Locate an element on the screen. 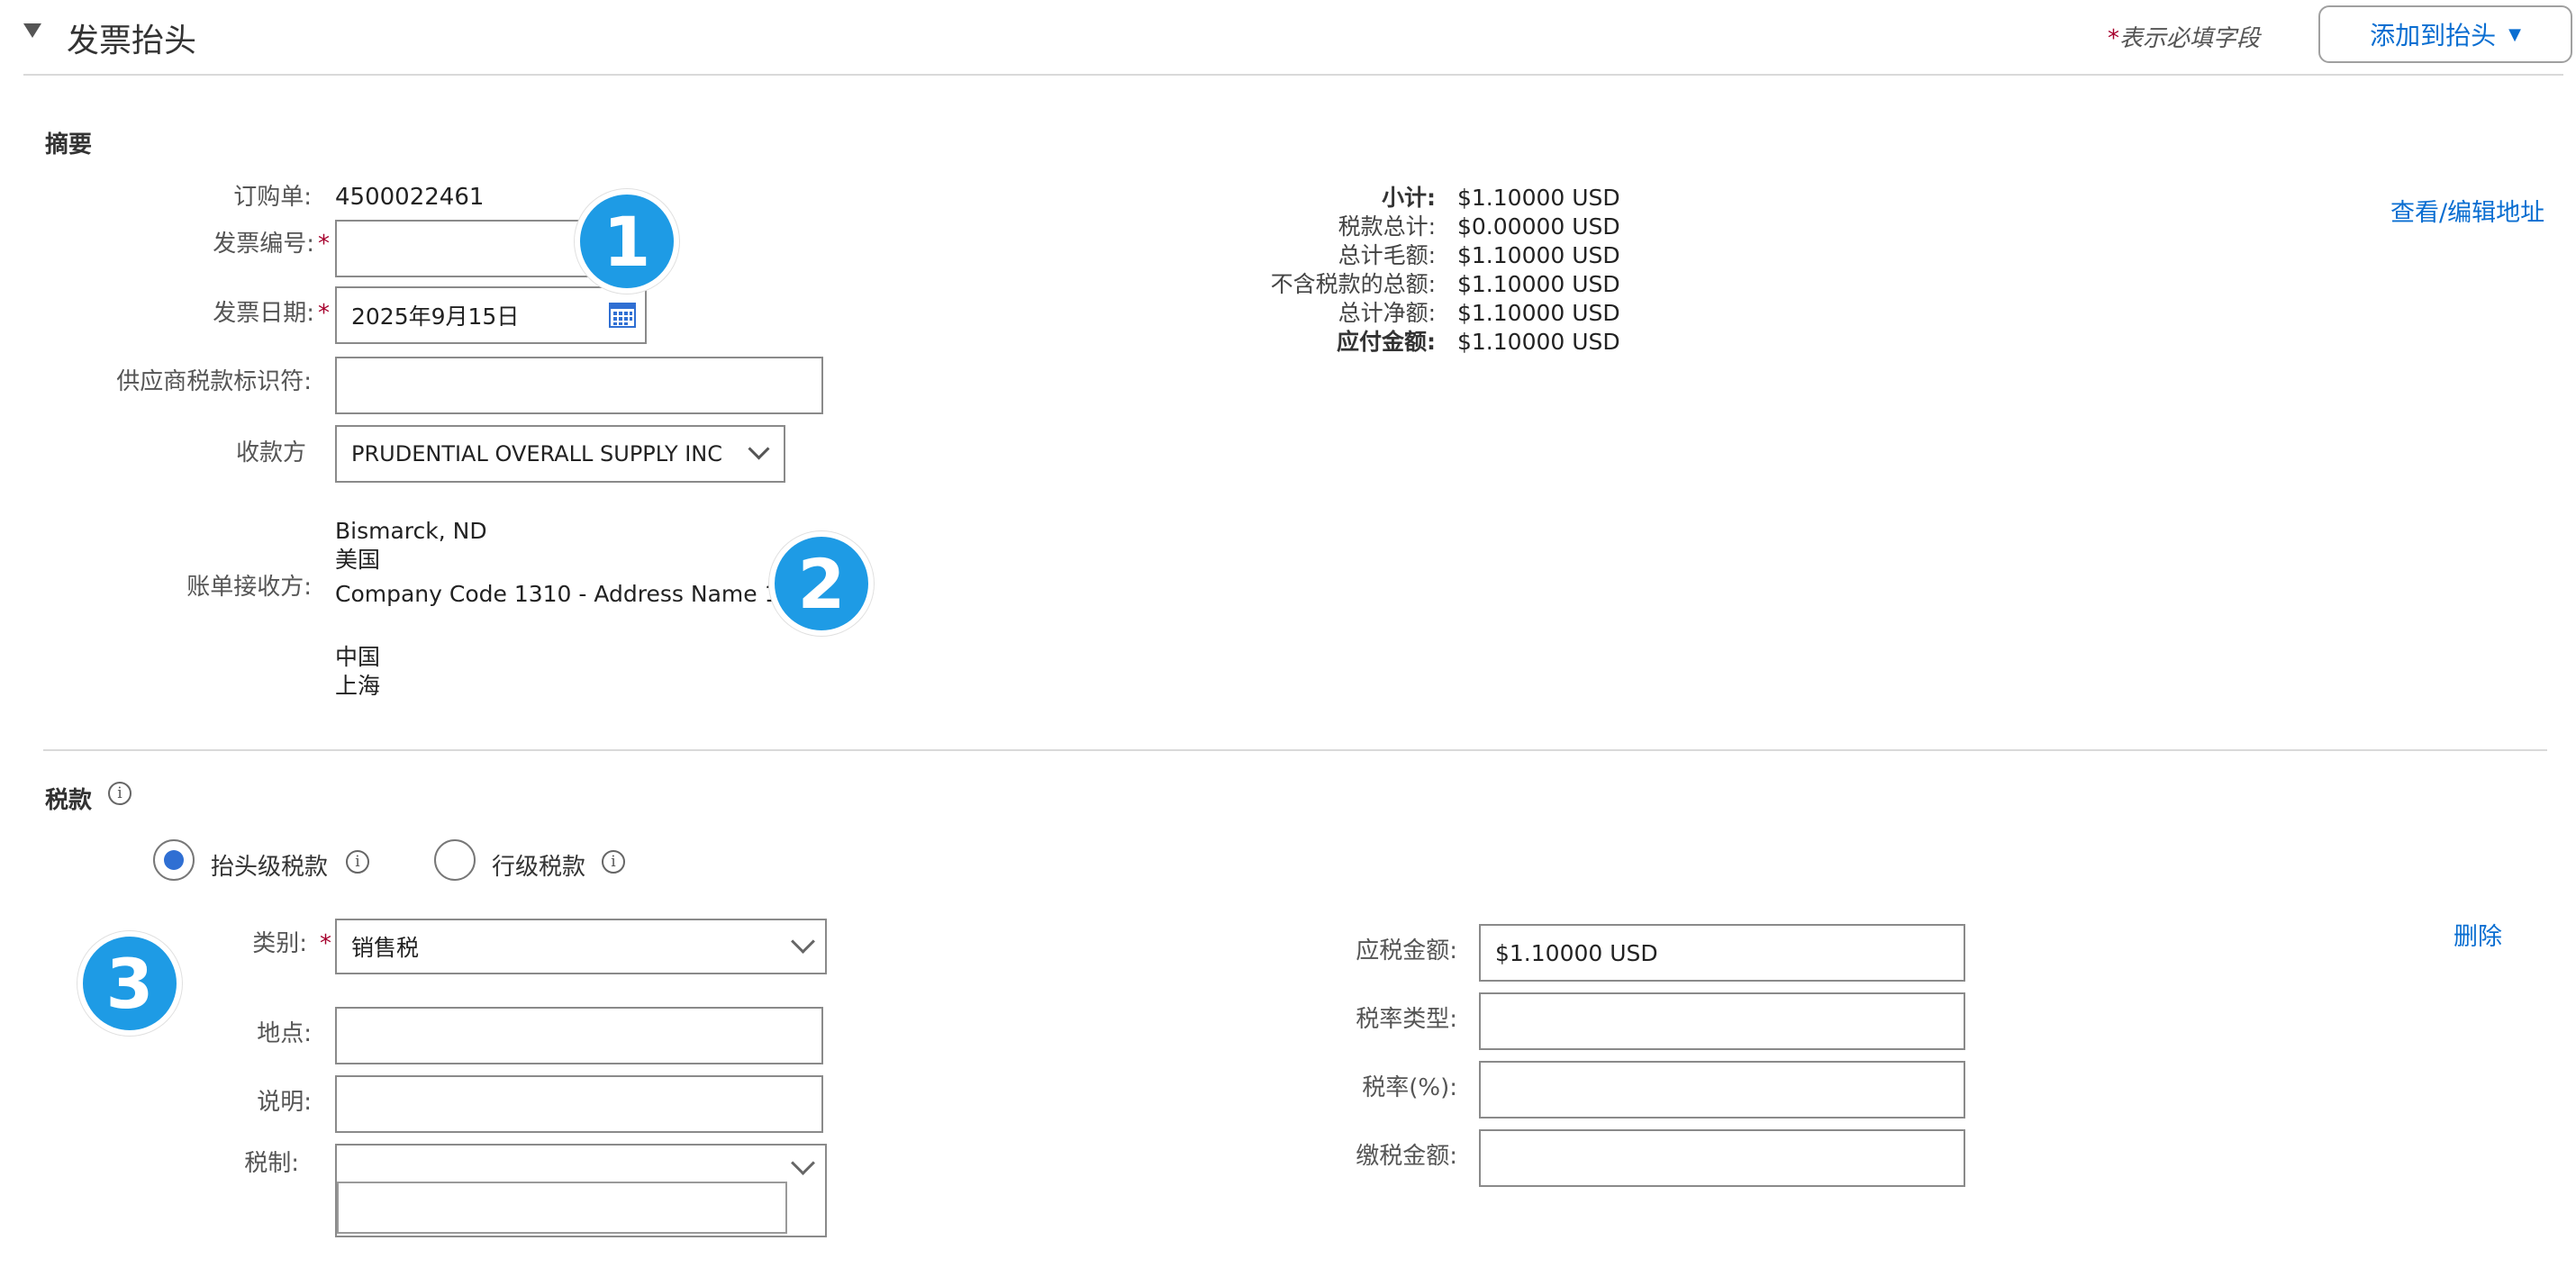 The image size is (2576, 1277). header-level-tax-radio is located at coordinates (174, 860).